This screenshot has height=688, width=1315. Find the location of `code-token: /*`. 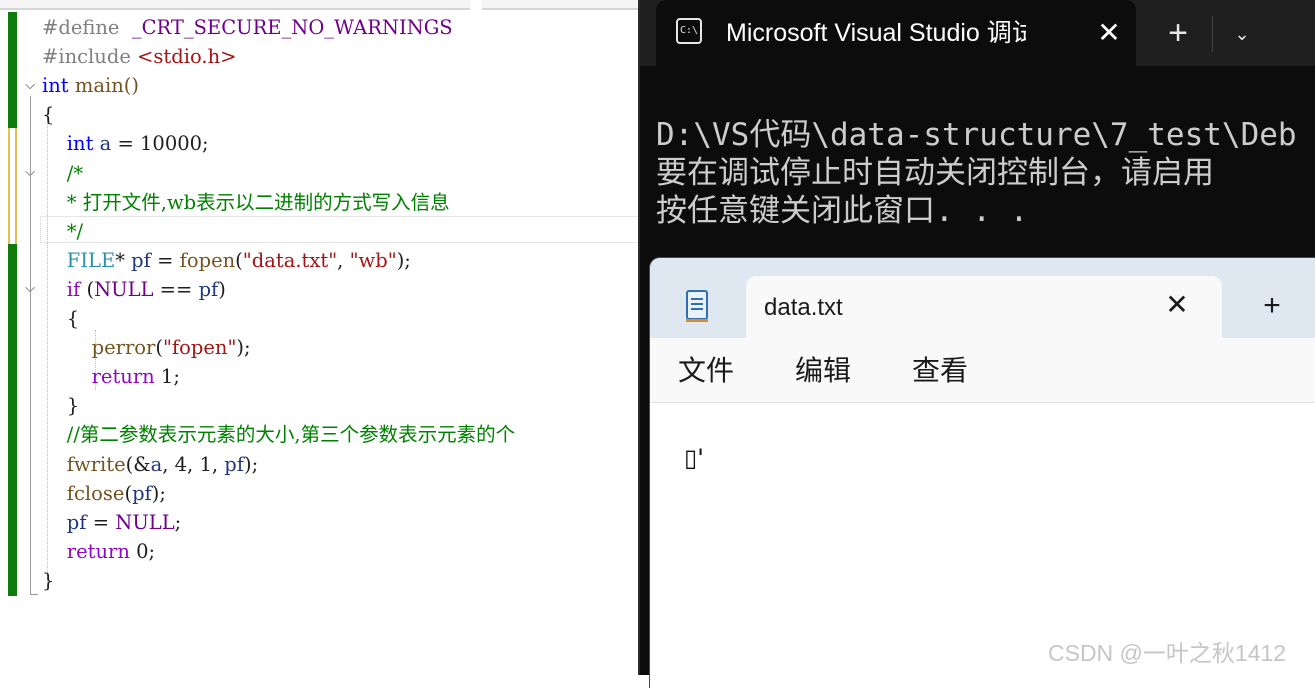

code-token: /* is located at coordinates (75, 173).